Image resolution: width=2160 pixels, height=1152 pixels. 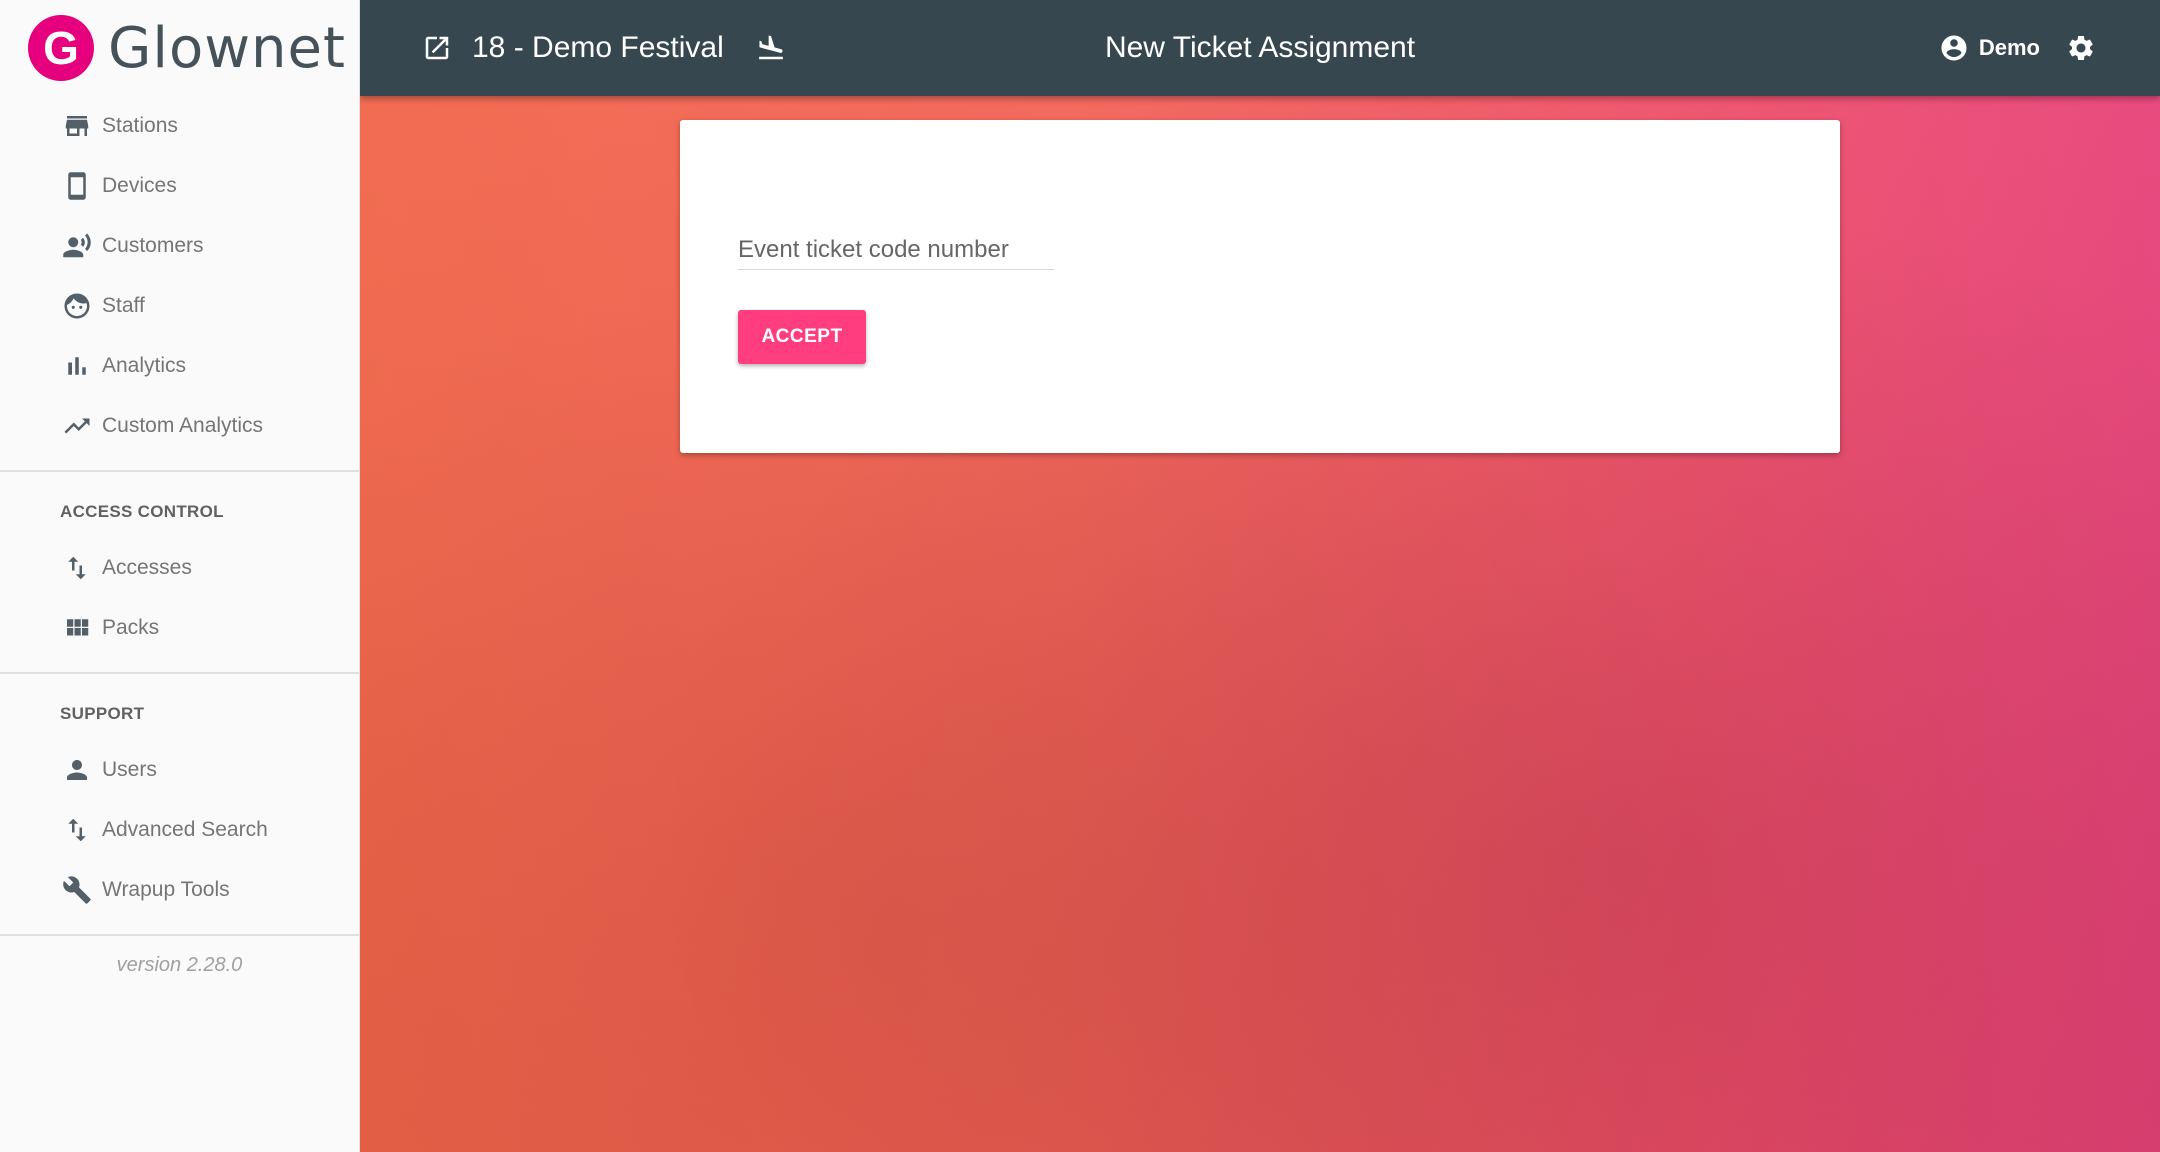 I want to click on sidebar-item-label: Stations, so click(x=140, y=125).